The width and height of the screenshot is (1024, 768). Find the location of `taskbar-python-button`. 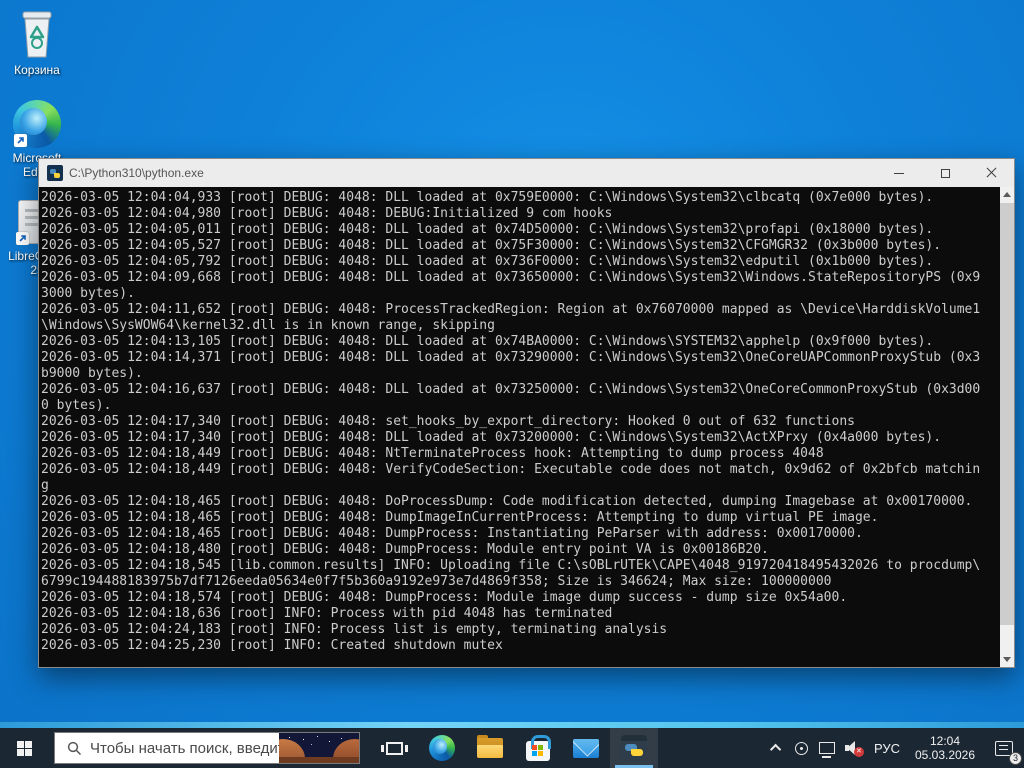

taskbar-python-button is located at coordinates (634, 748).